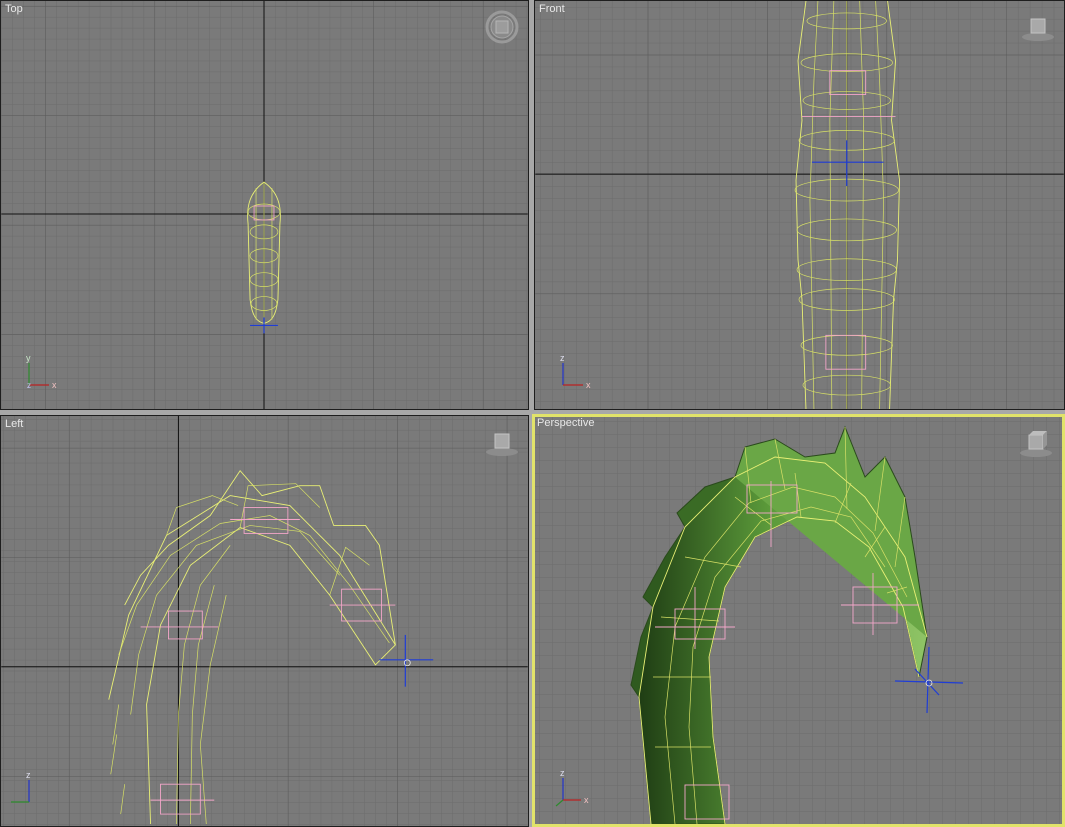 Image resolution: width=1065 pixels, height=827 pixels. I want to click on axis-y-label: y, so click(28, 358).